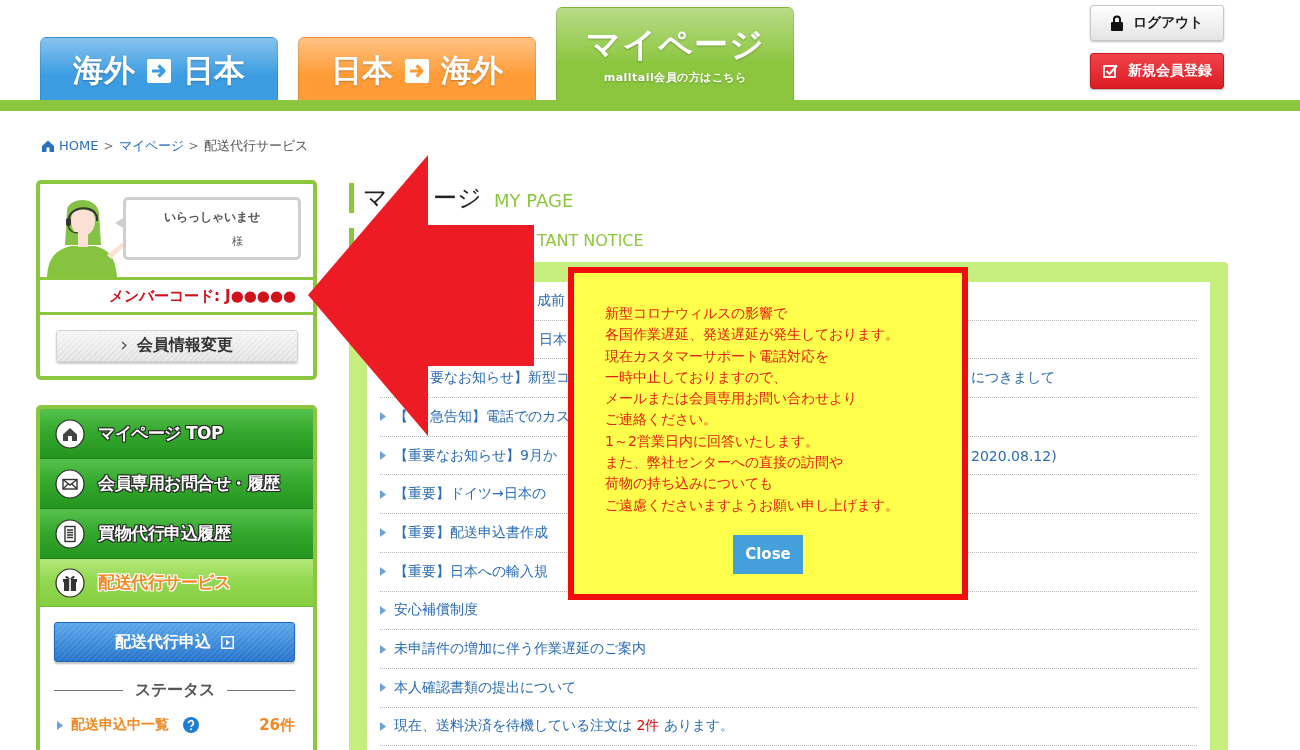 The image size is (1300, 750). Describe the element at coordinates (277, 725) in the screenshot. I see `count-text: 26件` at that location.